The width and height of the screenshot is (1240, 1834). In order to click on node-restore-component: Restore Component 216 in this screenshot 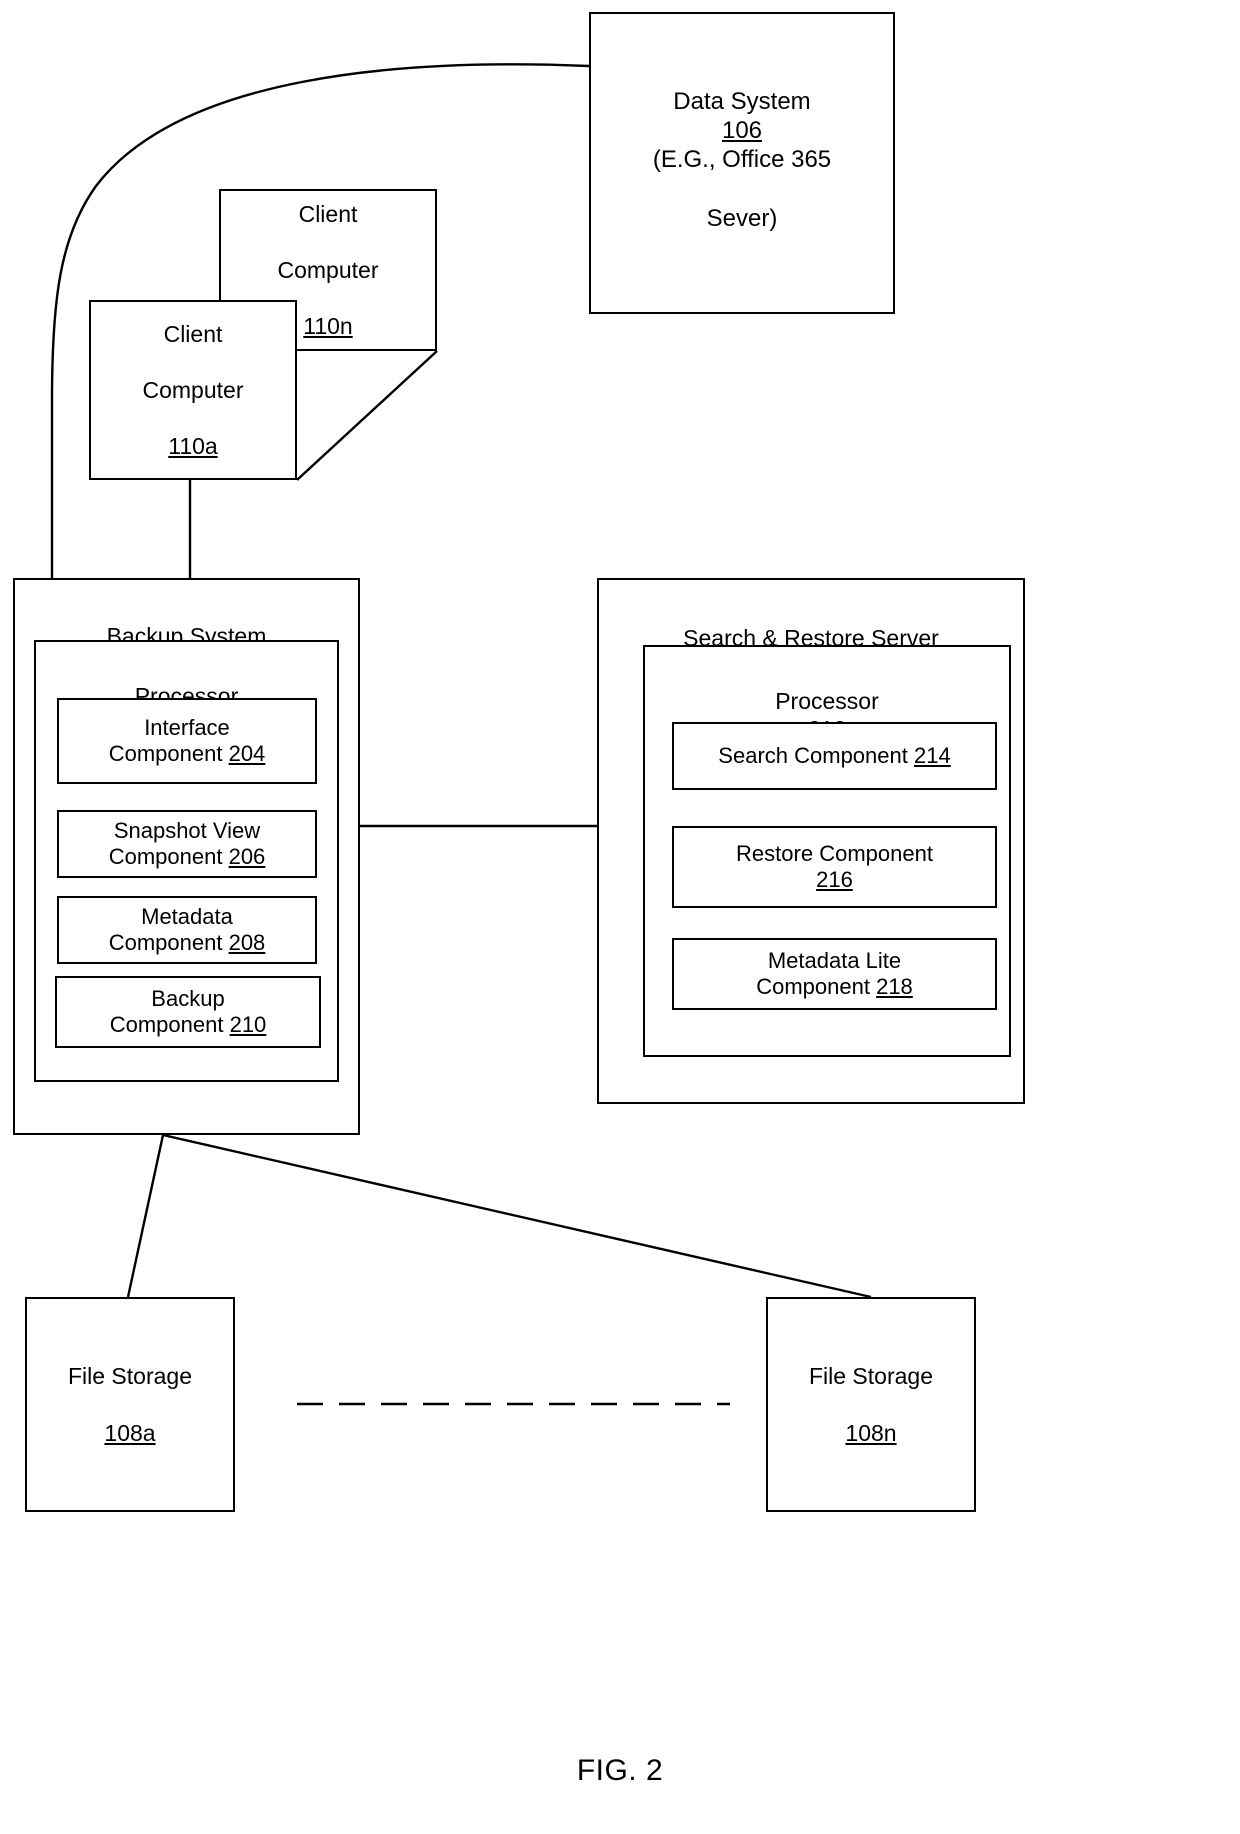, I will do `click(834, 867)`.